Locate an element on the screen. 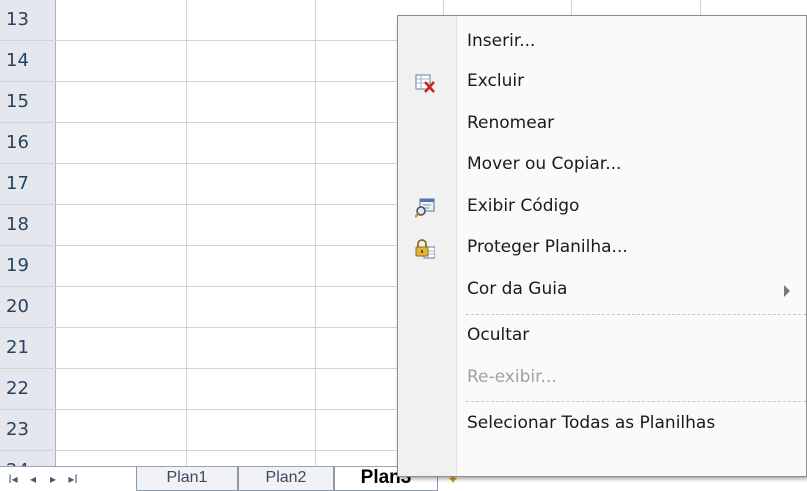  row-header-18: 18 is located at coordinates (28, 225).